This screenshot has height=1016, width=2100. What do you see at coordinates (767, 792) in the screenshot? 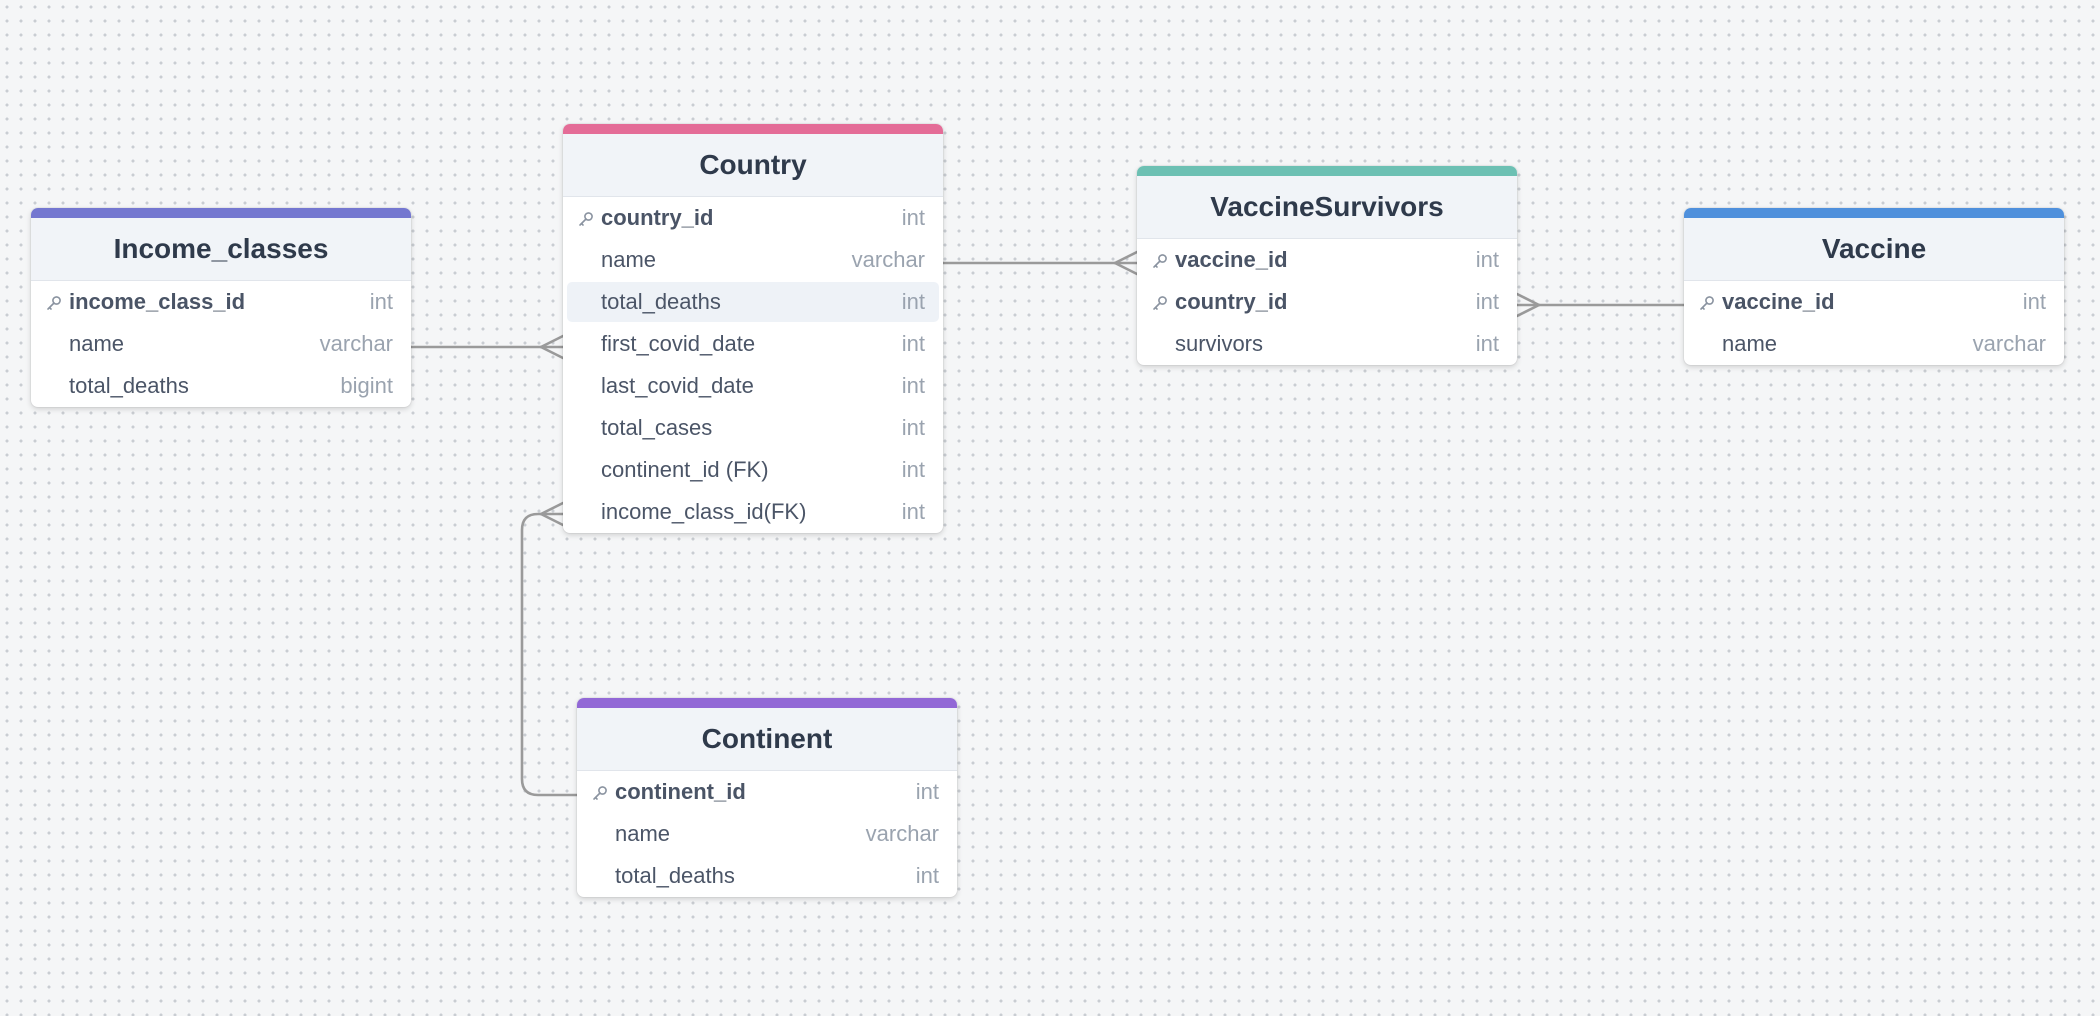
I see `column-row: continent_id int` at bounding box center [767, 792].